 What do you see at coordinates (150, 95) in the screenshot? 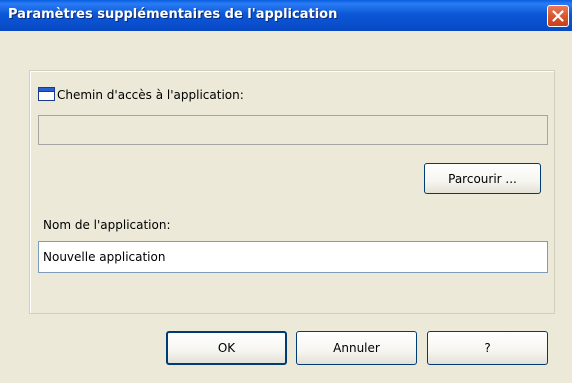
I see `path-label: Chemin d'accès à l'application:` at bounding box center [150, 95].